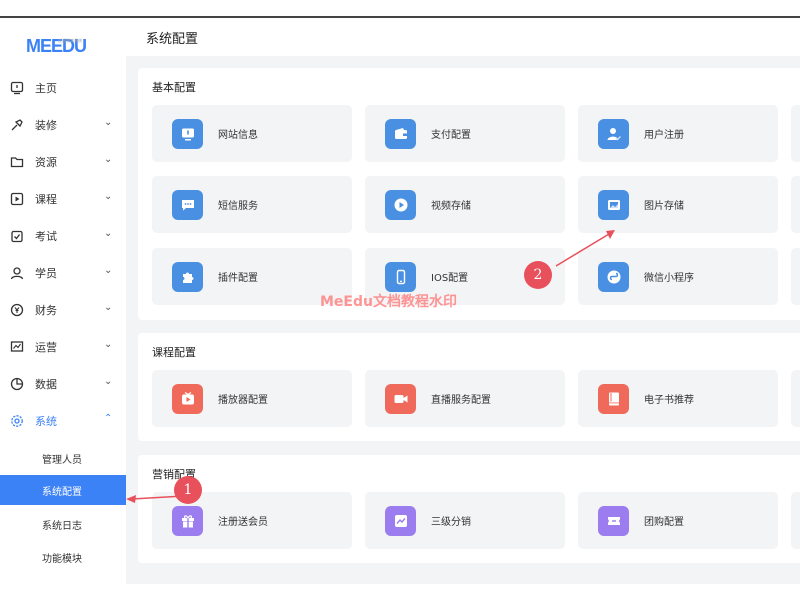 This screenshot has height=600, width=800. I want to click on card-label: 视频存储, so click(451, 206).